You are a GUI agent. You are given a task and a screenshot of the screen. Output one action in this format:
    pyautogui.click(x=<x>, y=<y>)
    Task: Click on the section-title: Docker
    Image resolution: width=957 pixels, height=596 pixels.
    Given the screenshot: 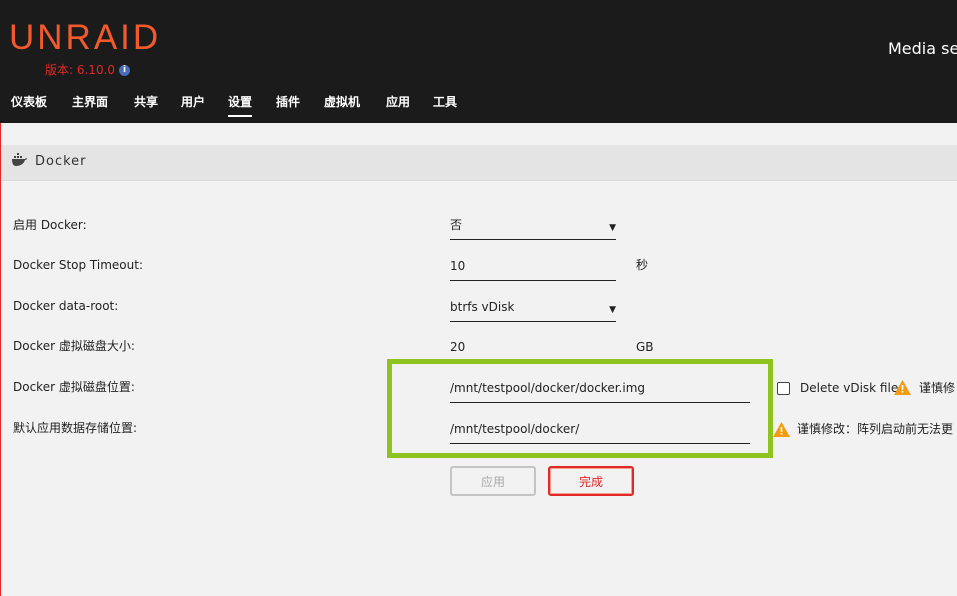 What is the action you would take?
    pyautogui.click(x=61, y=161)
    